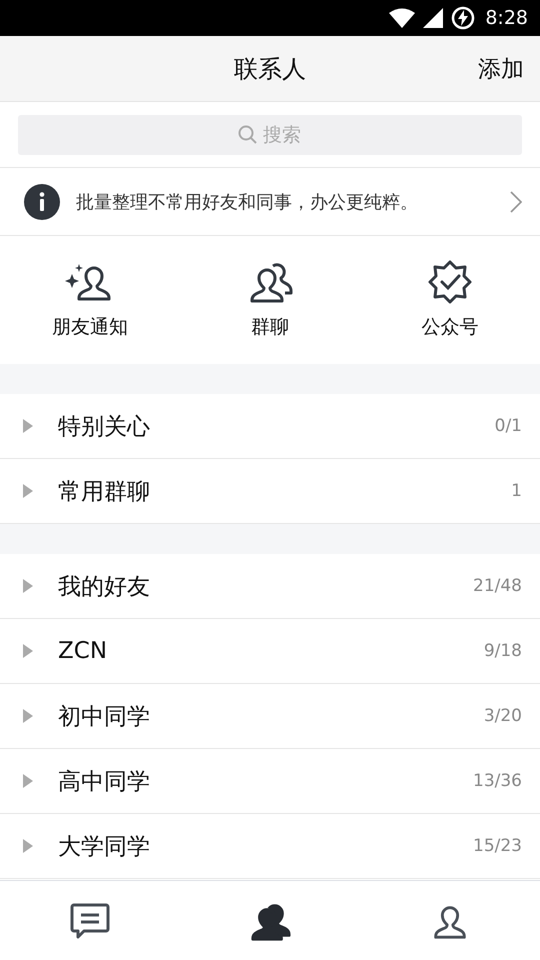 This screenshot has height=960, width=540. Describe the element at coordinates (248, 135) in the screenshot. I see `search-icon` at that location.